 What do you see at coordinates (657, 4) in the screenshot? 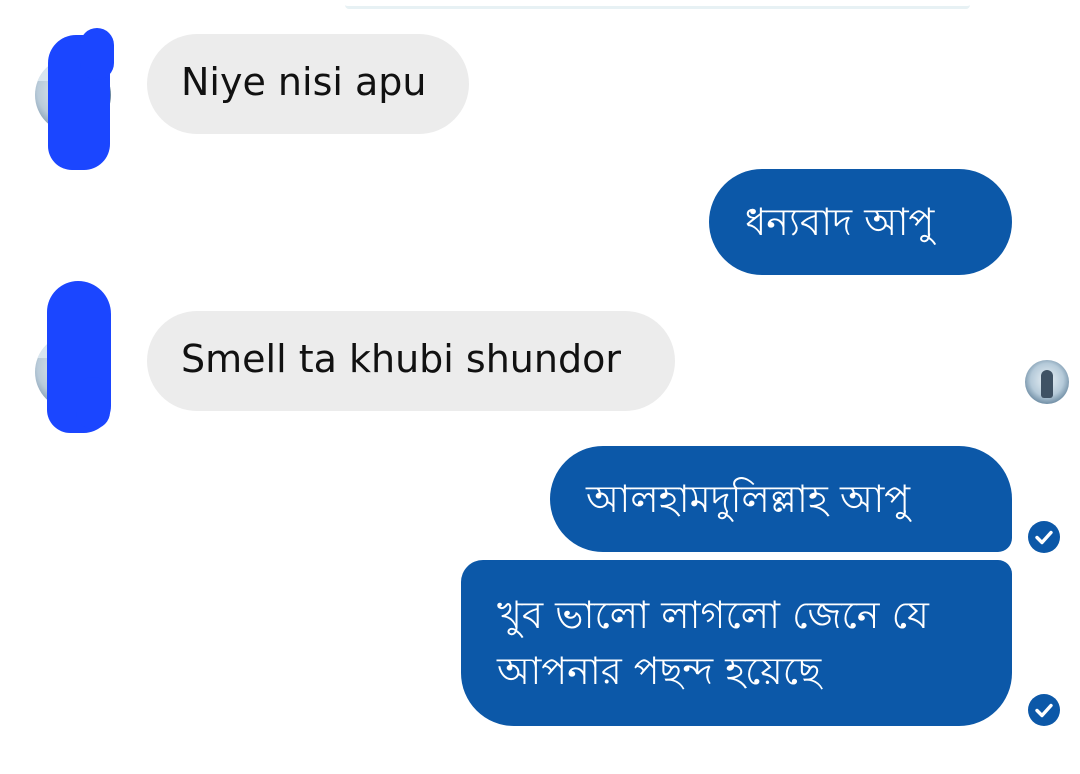
I see `previous-message-edge` at bounding box center [657, 4].